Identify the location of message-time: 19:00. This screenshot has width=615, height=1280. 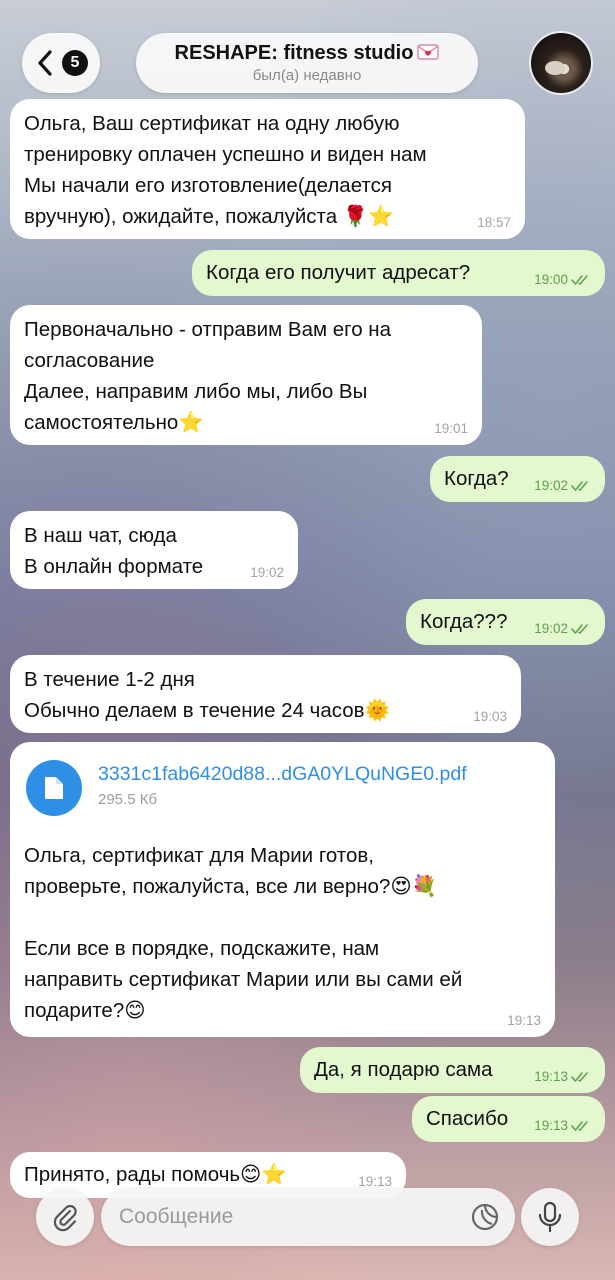
(562, 280).